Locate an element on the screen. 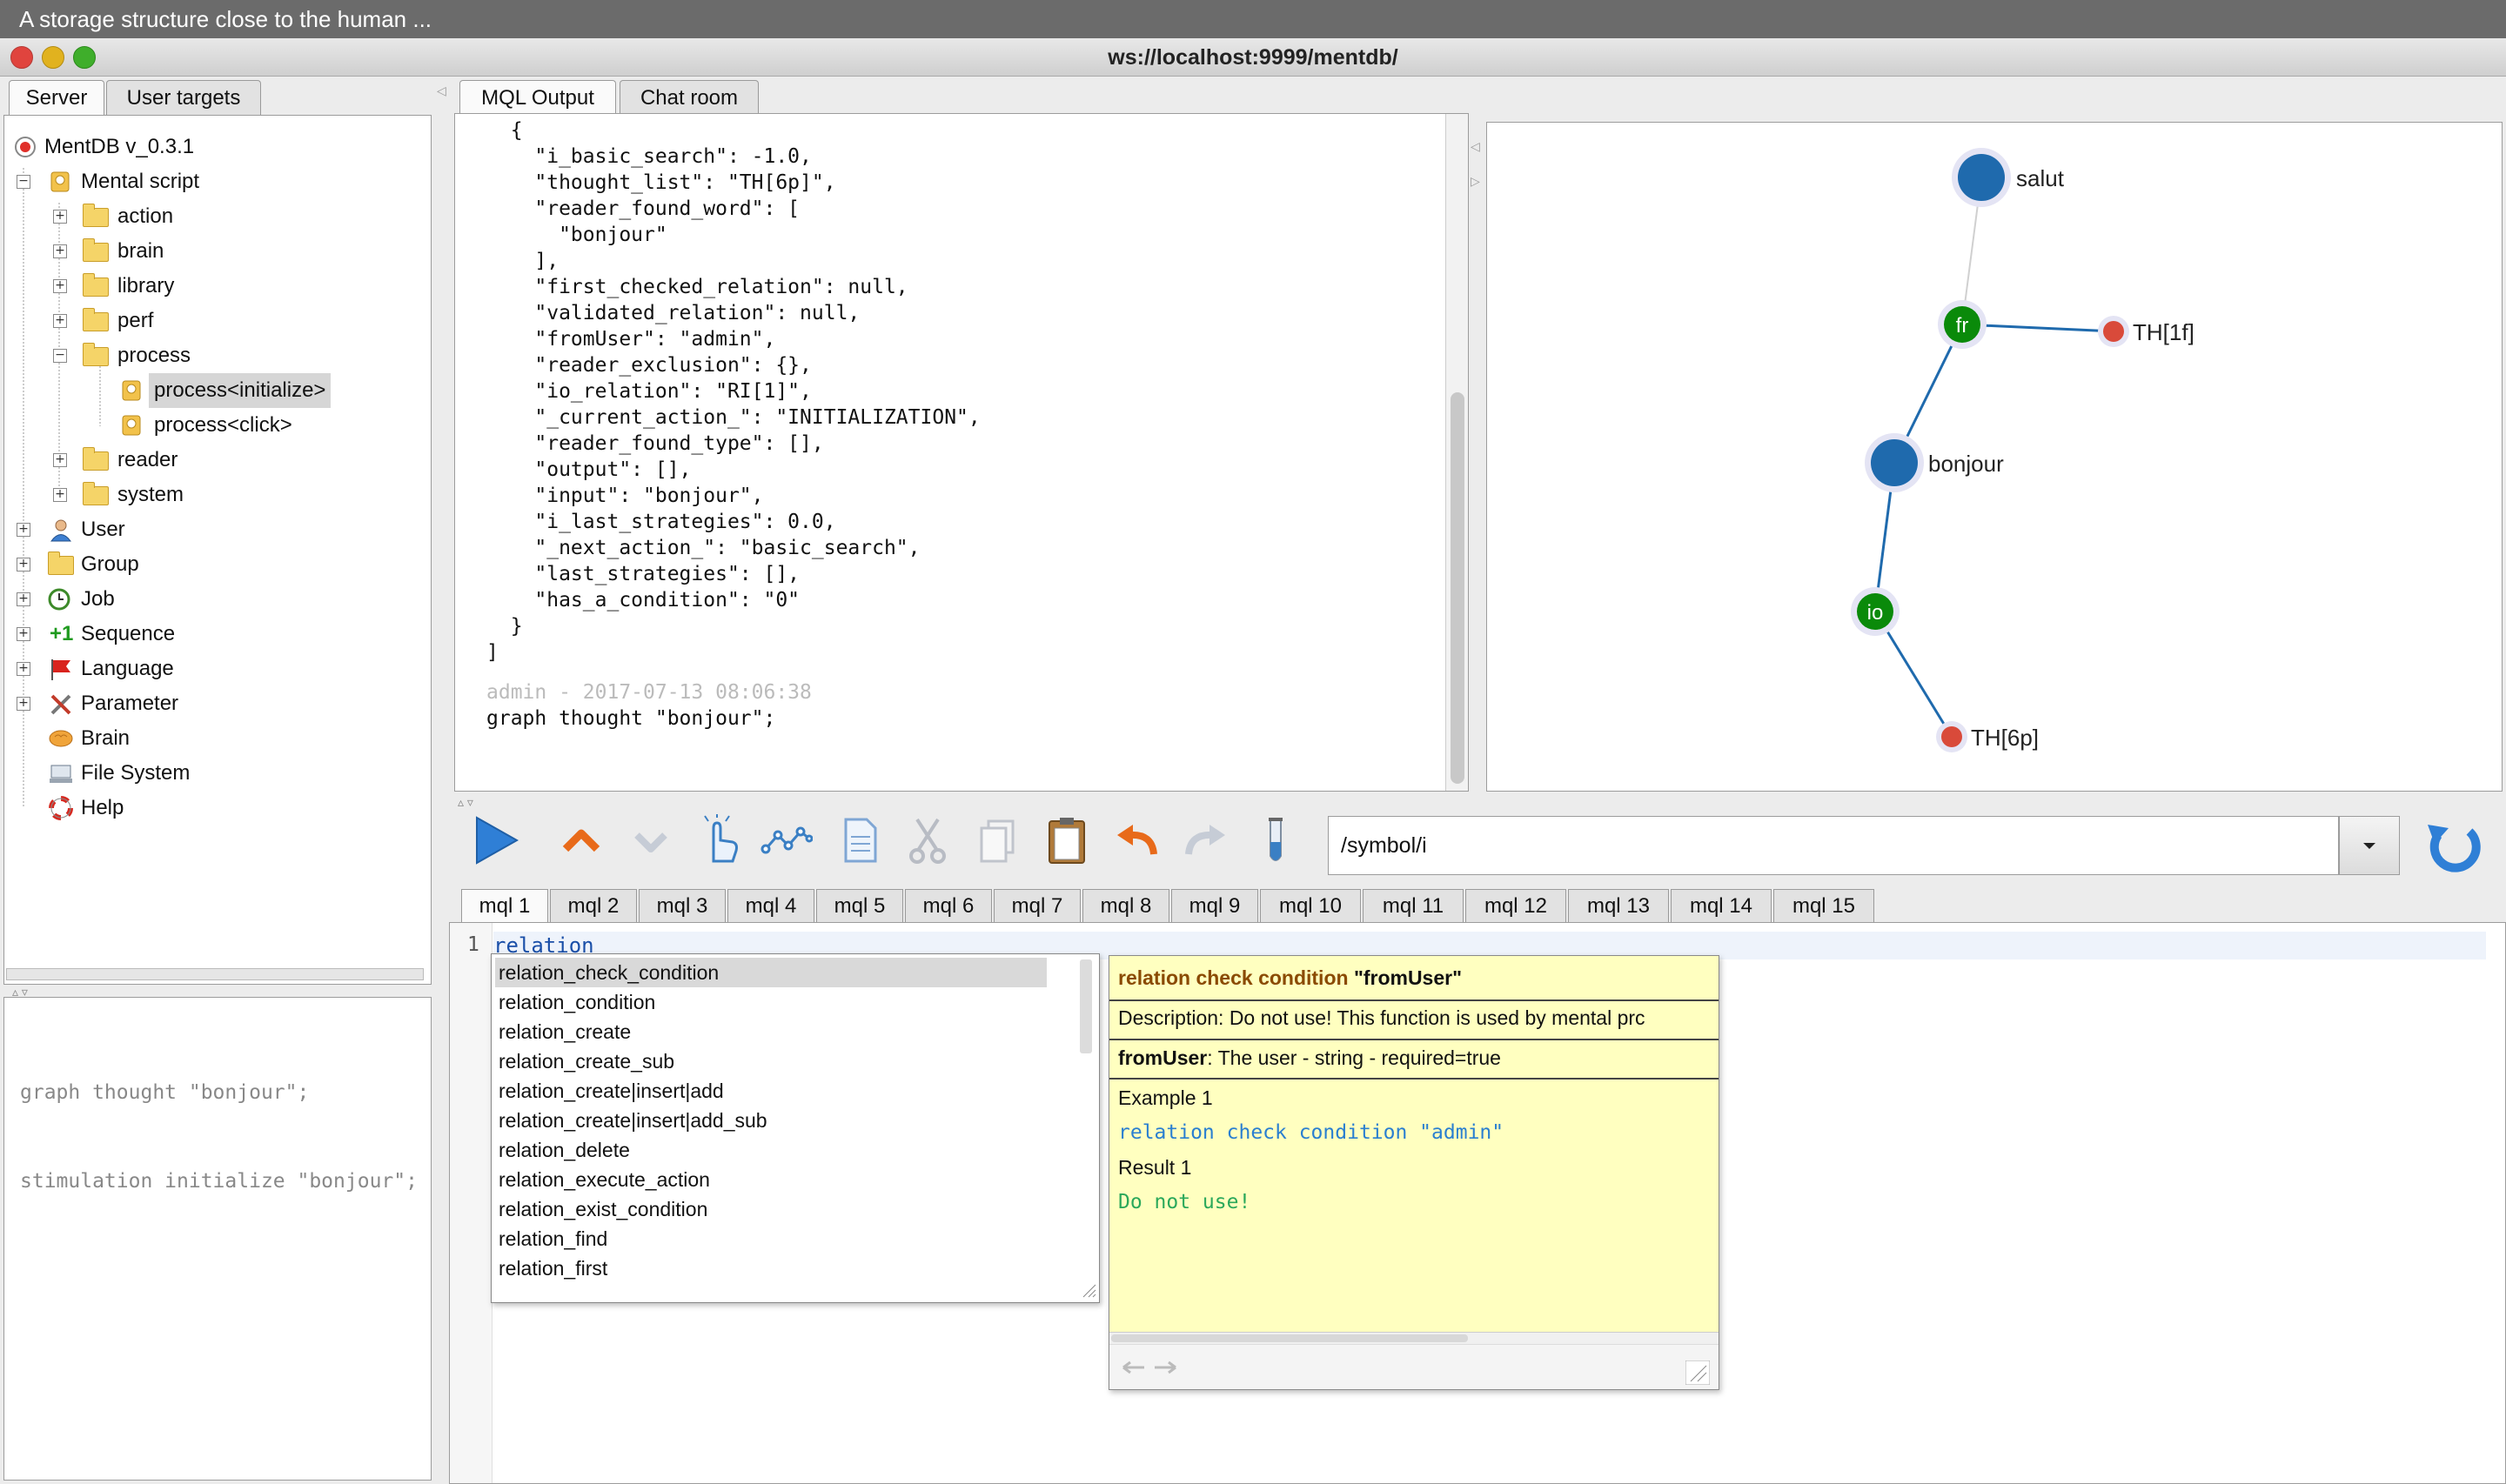  tree-item-process-initialize: process<initialize> is located at coordinates (217, 390).